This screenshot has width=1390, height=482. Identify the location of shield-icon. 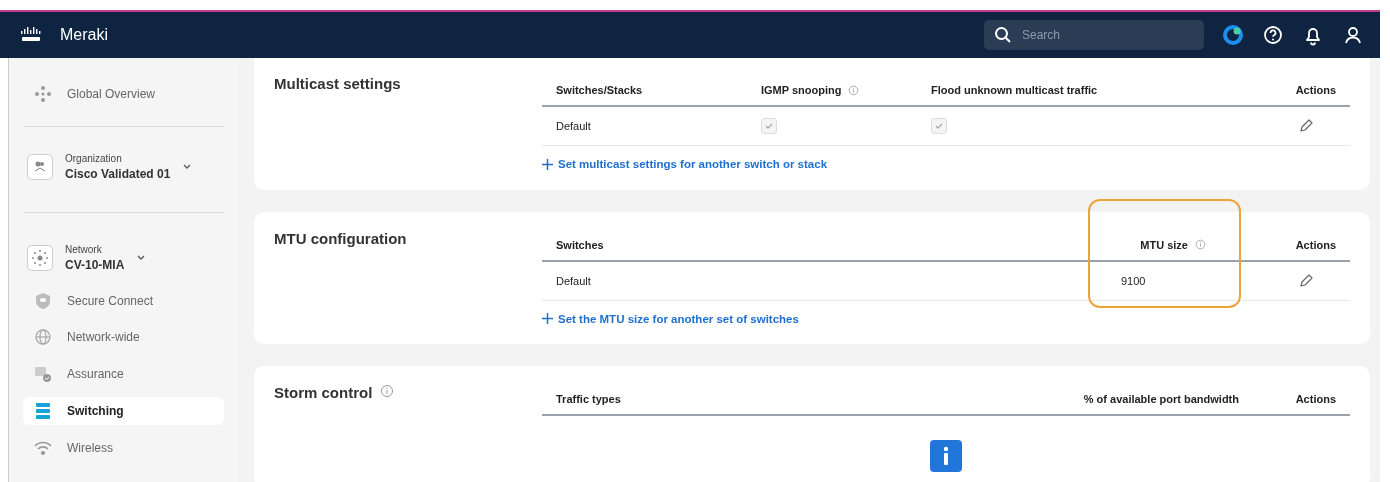
(43, 300).